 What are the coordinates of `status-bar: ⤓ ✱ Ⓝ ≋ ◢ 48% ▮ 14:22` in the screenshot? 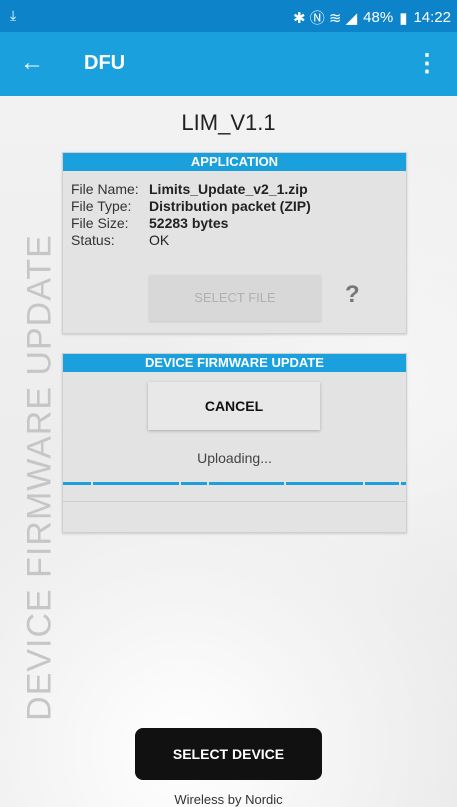 It's located at (228, 16).